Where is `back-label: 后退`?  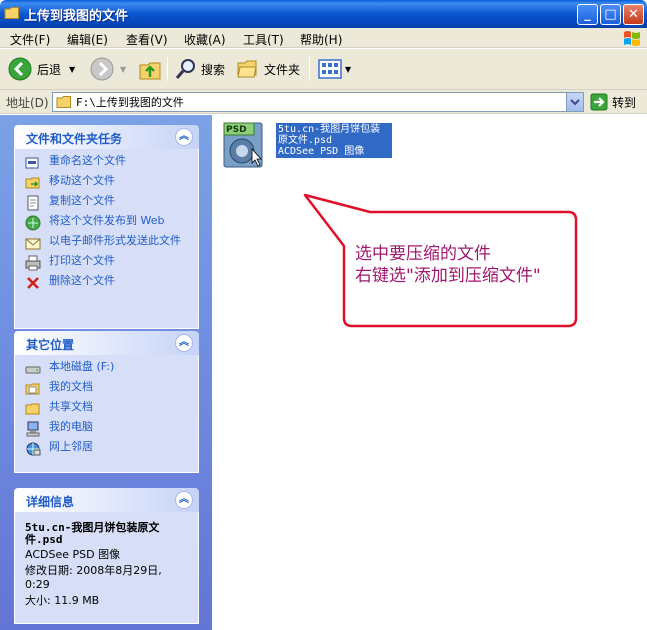
back-label: 后退 is located at coordinates (49, 69).